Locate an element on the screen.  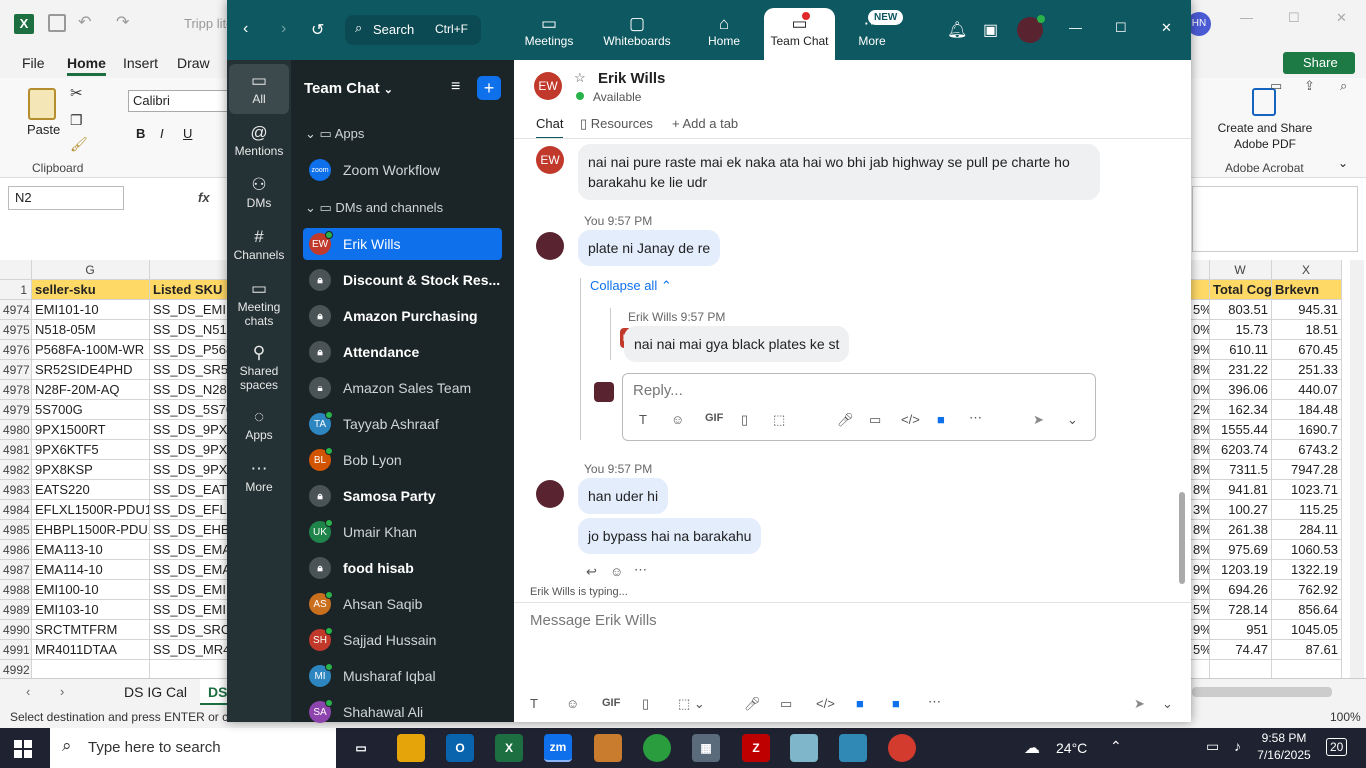
format-painter-icon: 🖌 is located at coordinates (79, 144).